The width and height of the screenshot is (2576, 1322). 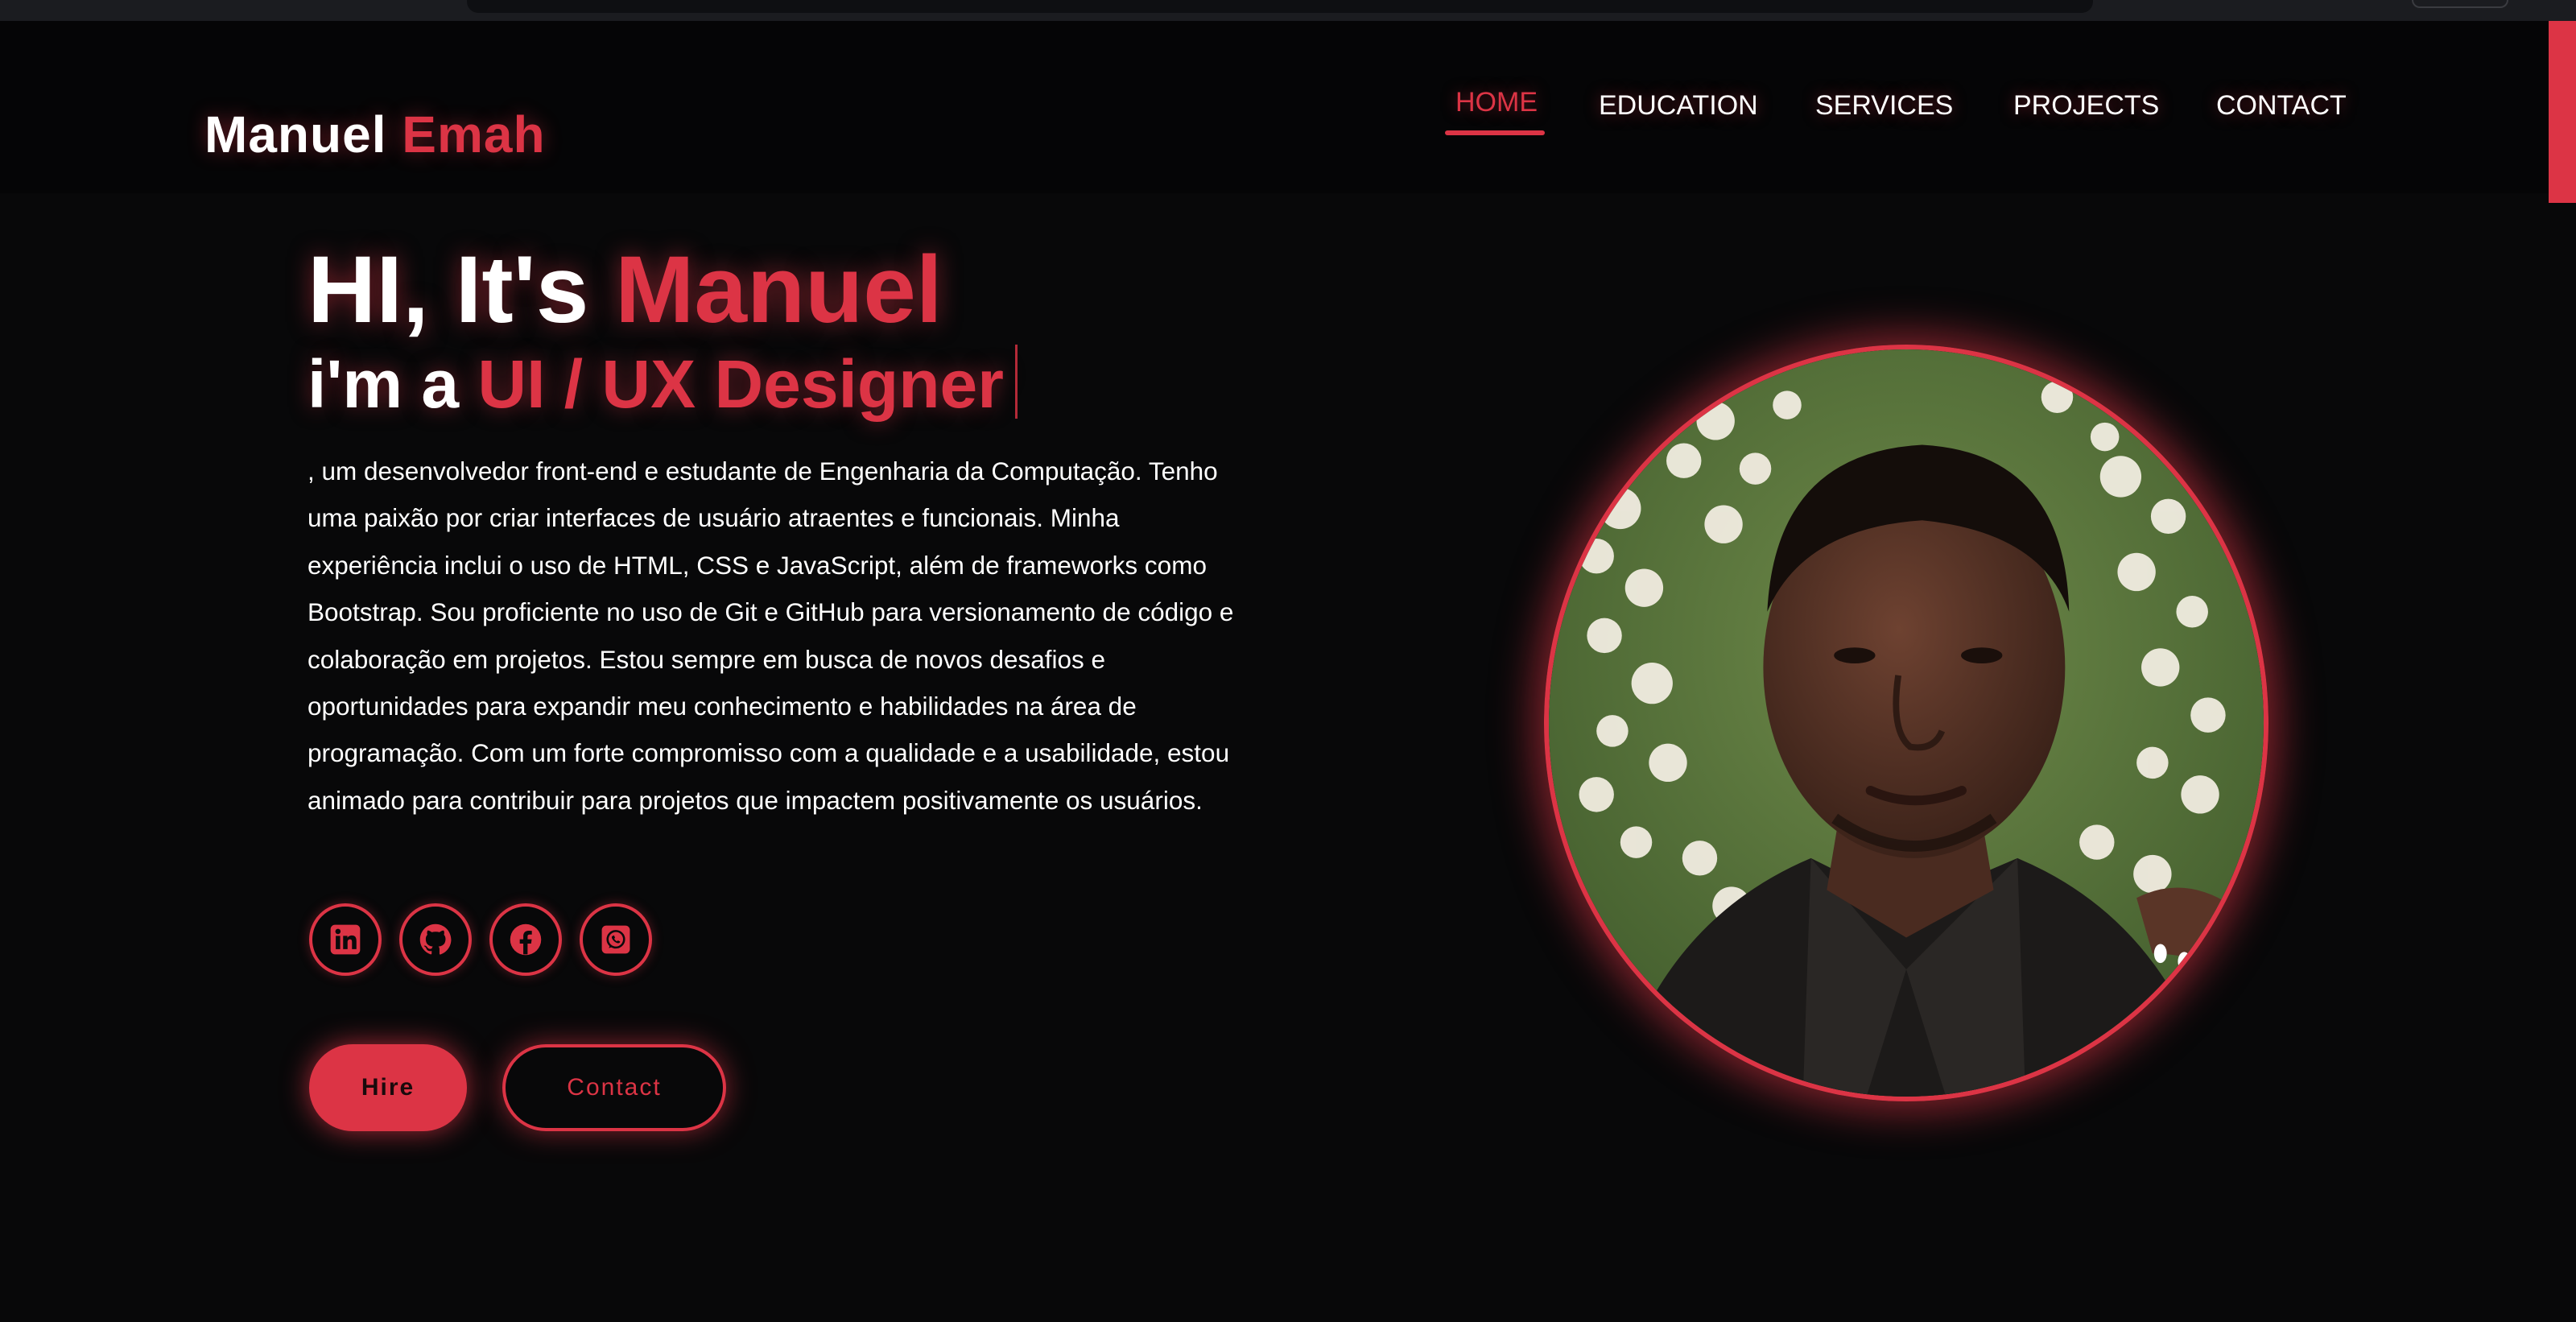 I want to click on hero-title: HI, It's Manuel, so click(x=625, y=290).